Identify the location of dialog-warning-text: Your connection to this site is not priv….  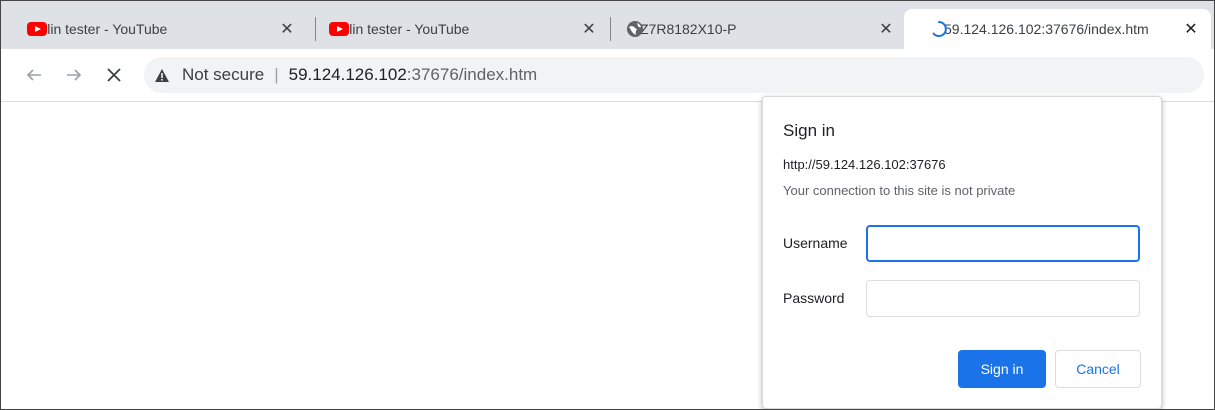
(899, 190).